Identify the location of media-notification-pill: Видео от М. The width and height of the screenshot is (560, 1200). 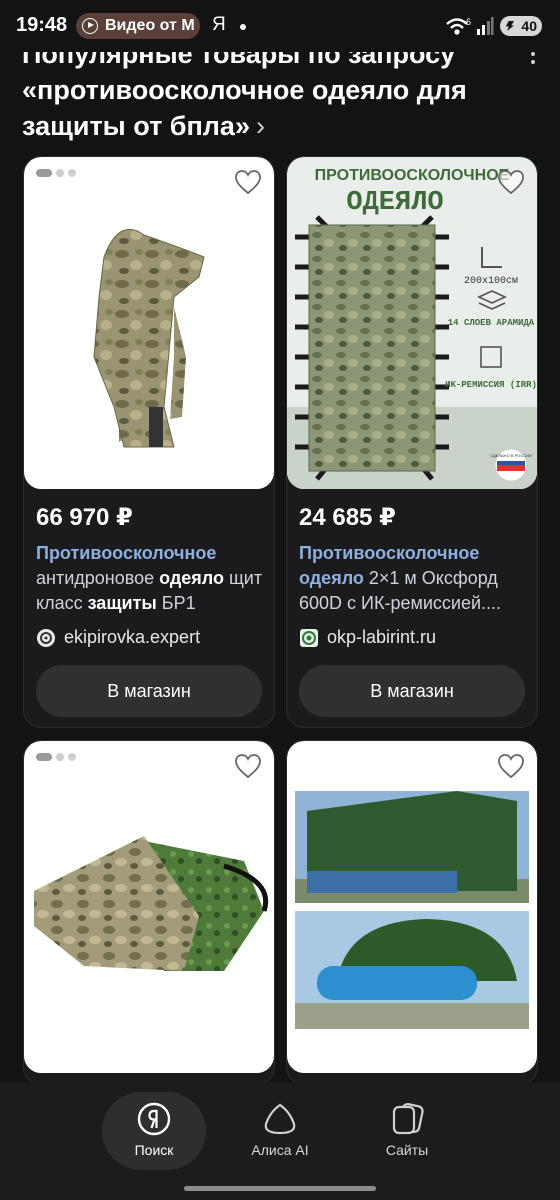
(138, 26).